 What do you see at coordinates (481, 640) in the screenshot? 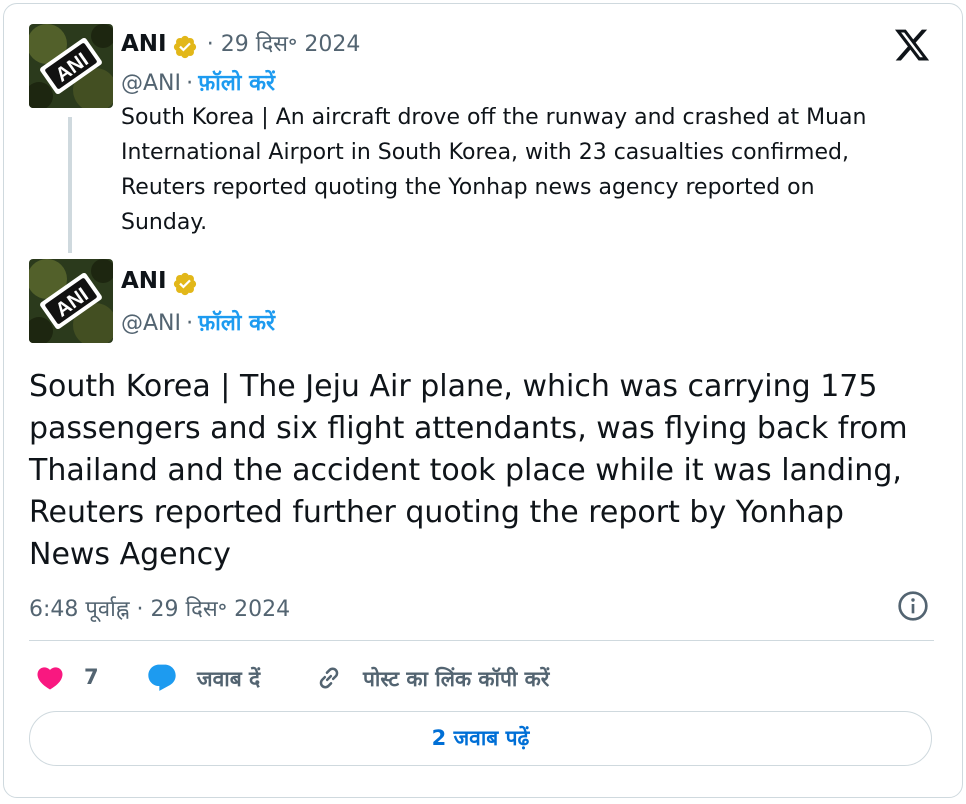
I see `divider` at bounding box center [481, 640].